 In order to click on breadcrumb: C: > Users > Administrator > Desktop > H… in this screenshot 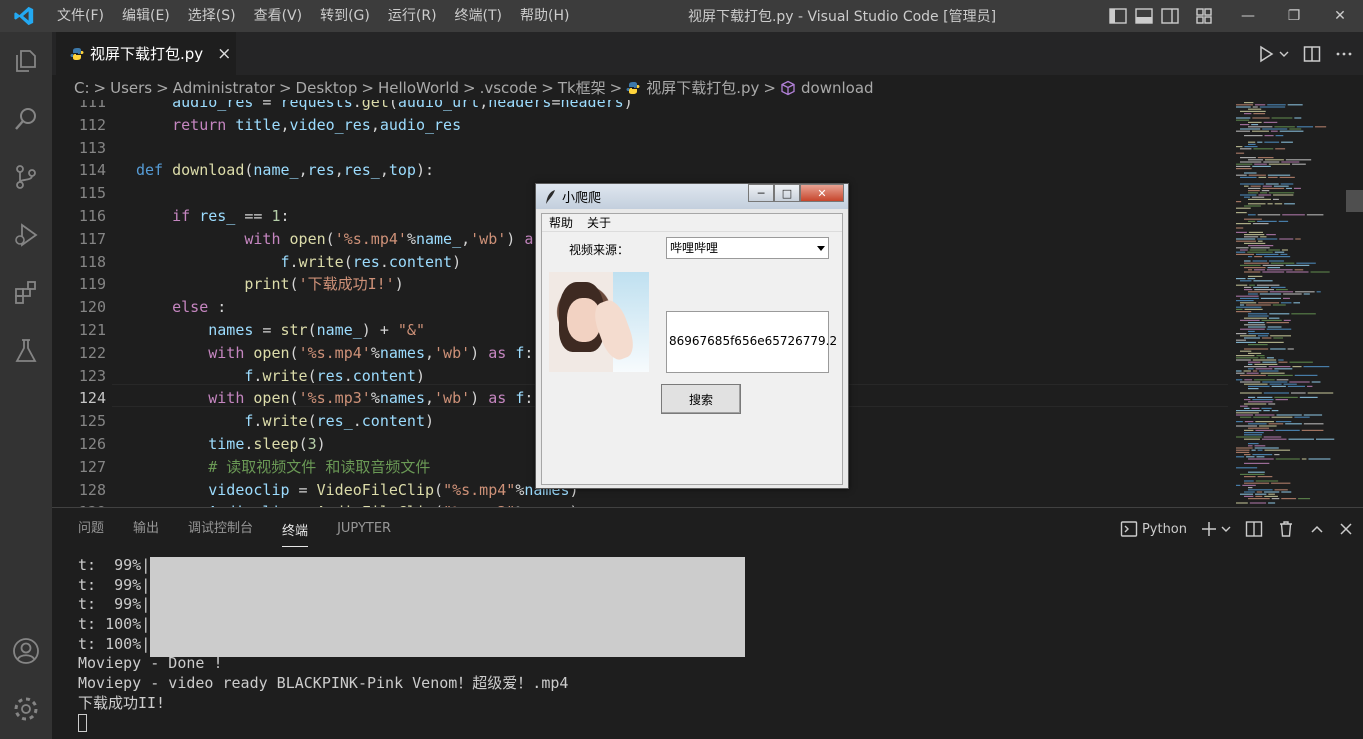, I will do `click(707, 87)`.